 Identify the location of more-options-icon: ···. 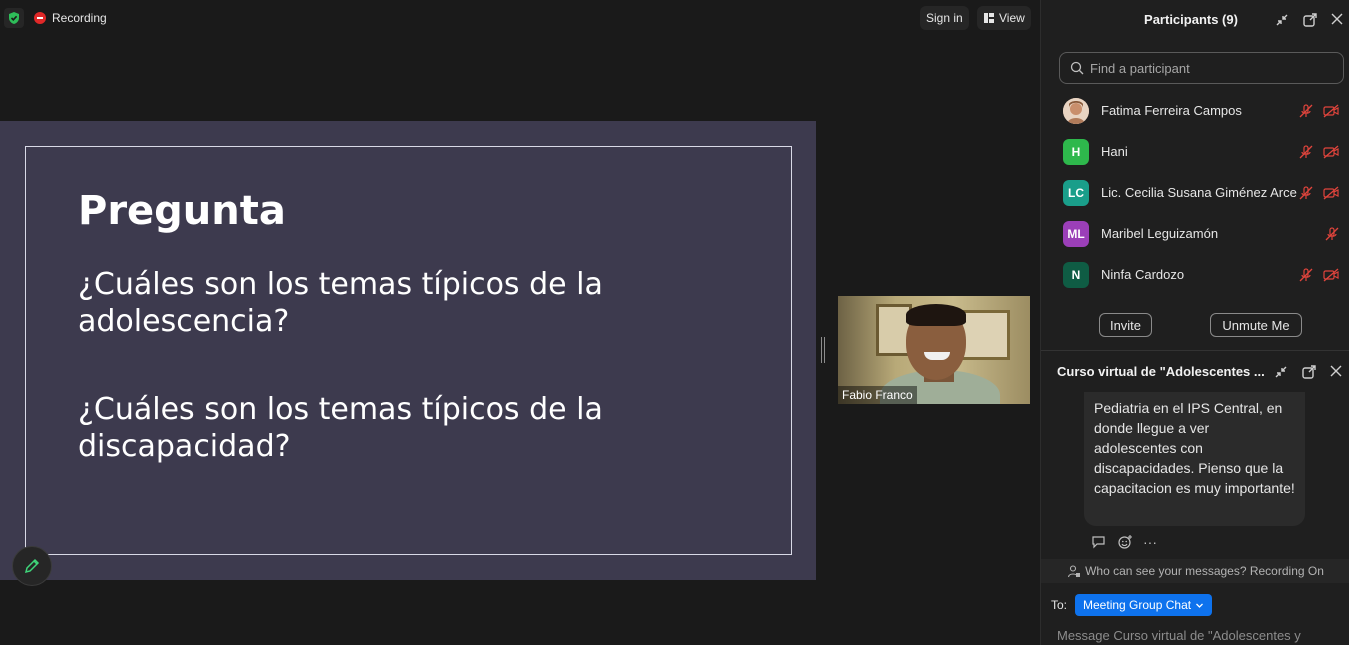
(1150, 542).